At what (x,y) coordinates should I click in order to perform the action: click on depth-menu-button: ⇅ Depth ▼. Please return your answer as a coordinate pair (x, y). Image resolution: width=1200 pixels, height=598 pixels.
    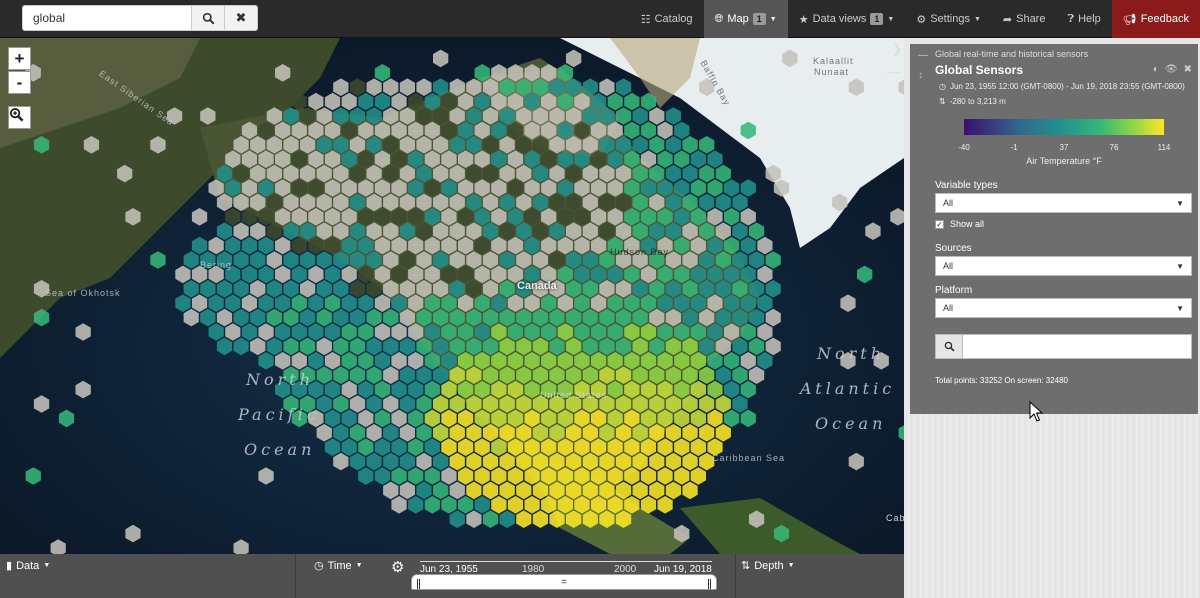
    Looking at the image, I should click on (768, 566).